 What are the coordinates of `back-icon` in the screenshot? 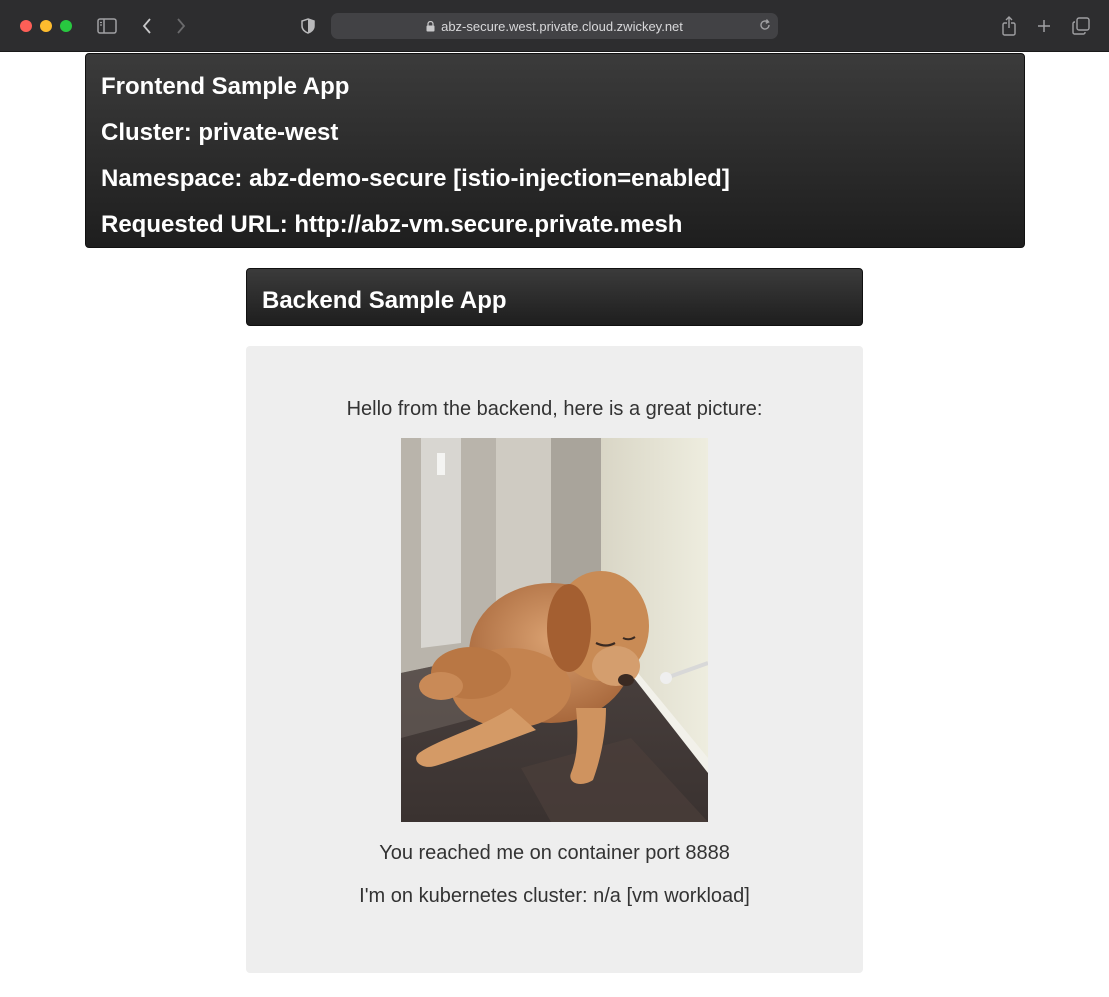 It's located at (147, 26).